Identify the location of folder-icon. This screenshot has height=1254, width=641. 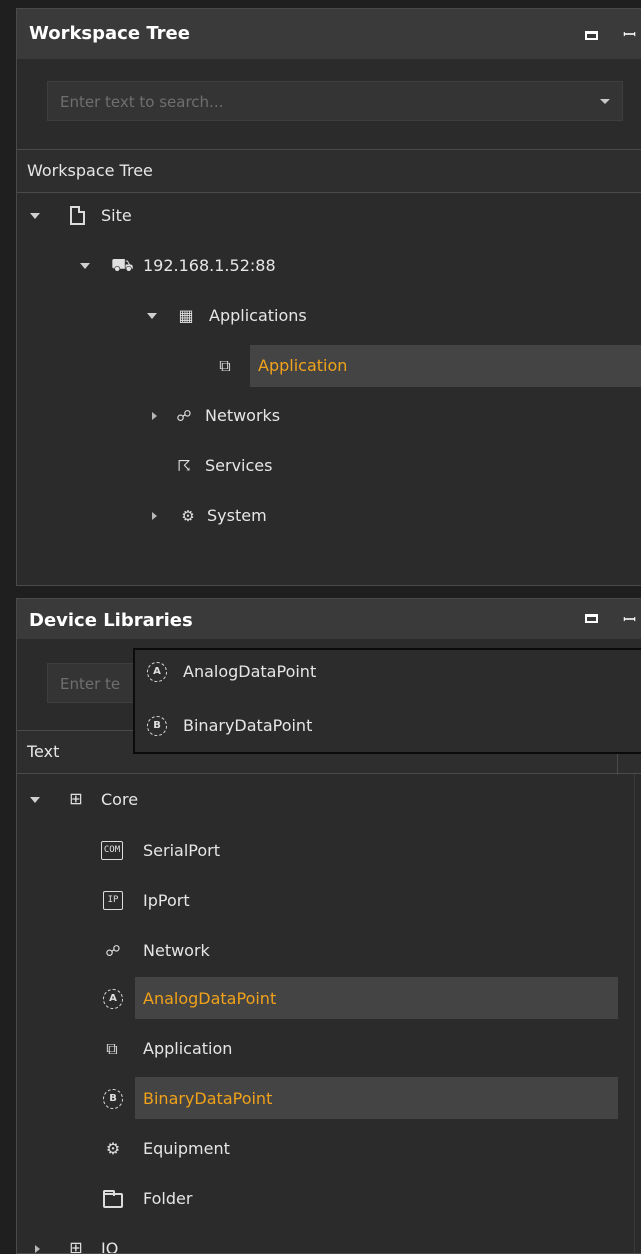
(113, 1199).